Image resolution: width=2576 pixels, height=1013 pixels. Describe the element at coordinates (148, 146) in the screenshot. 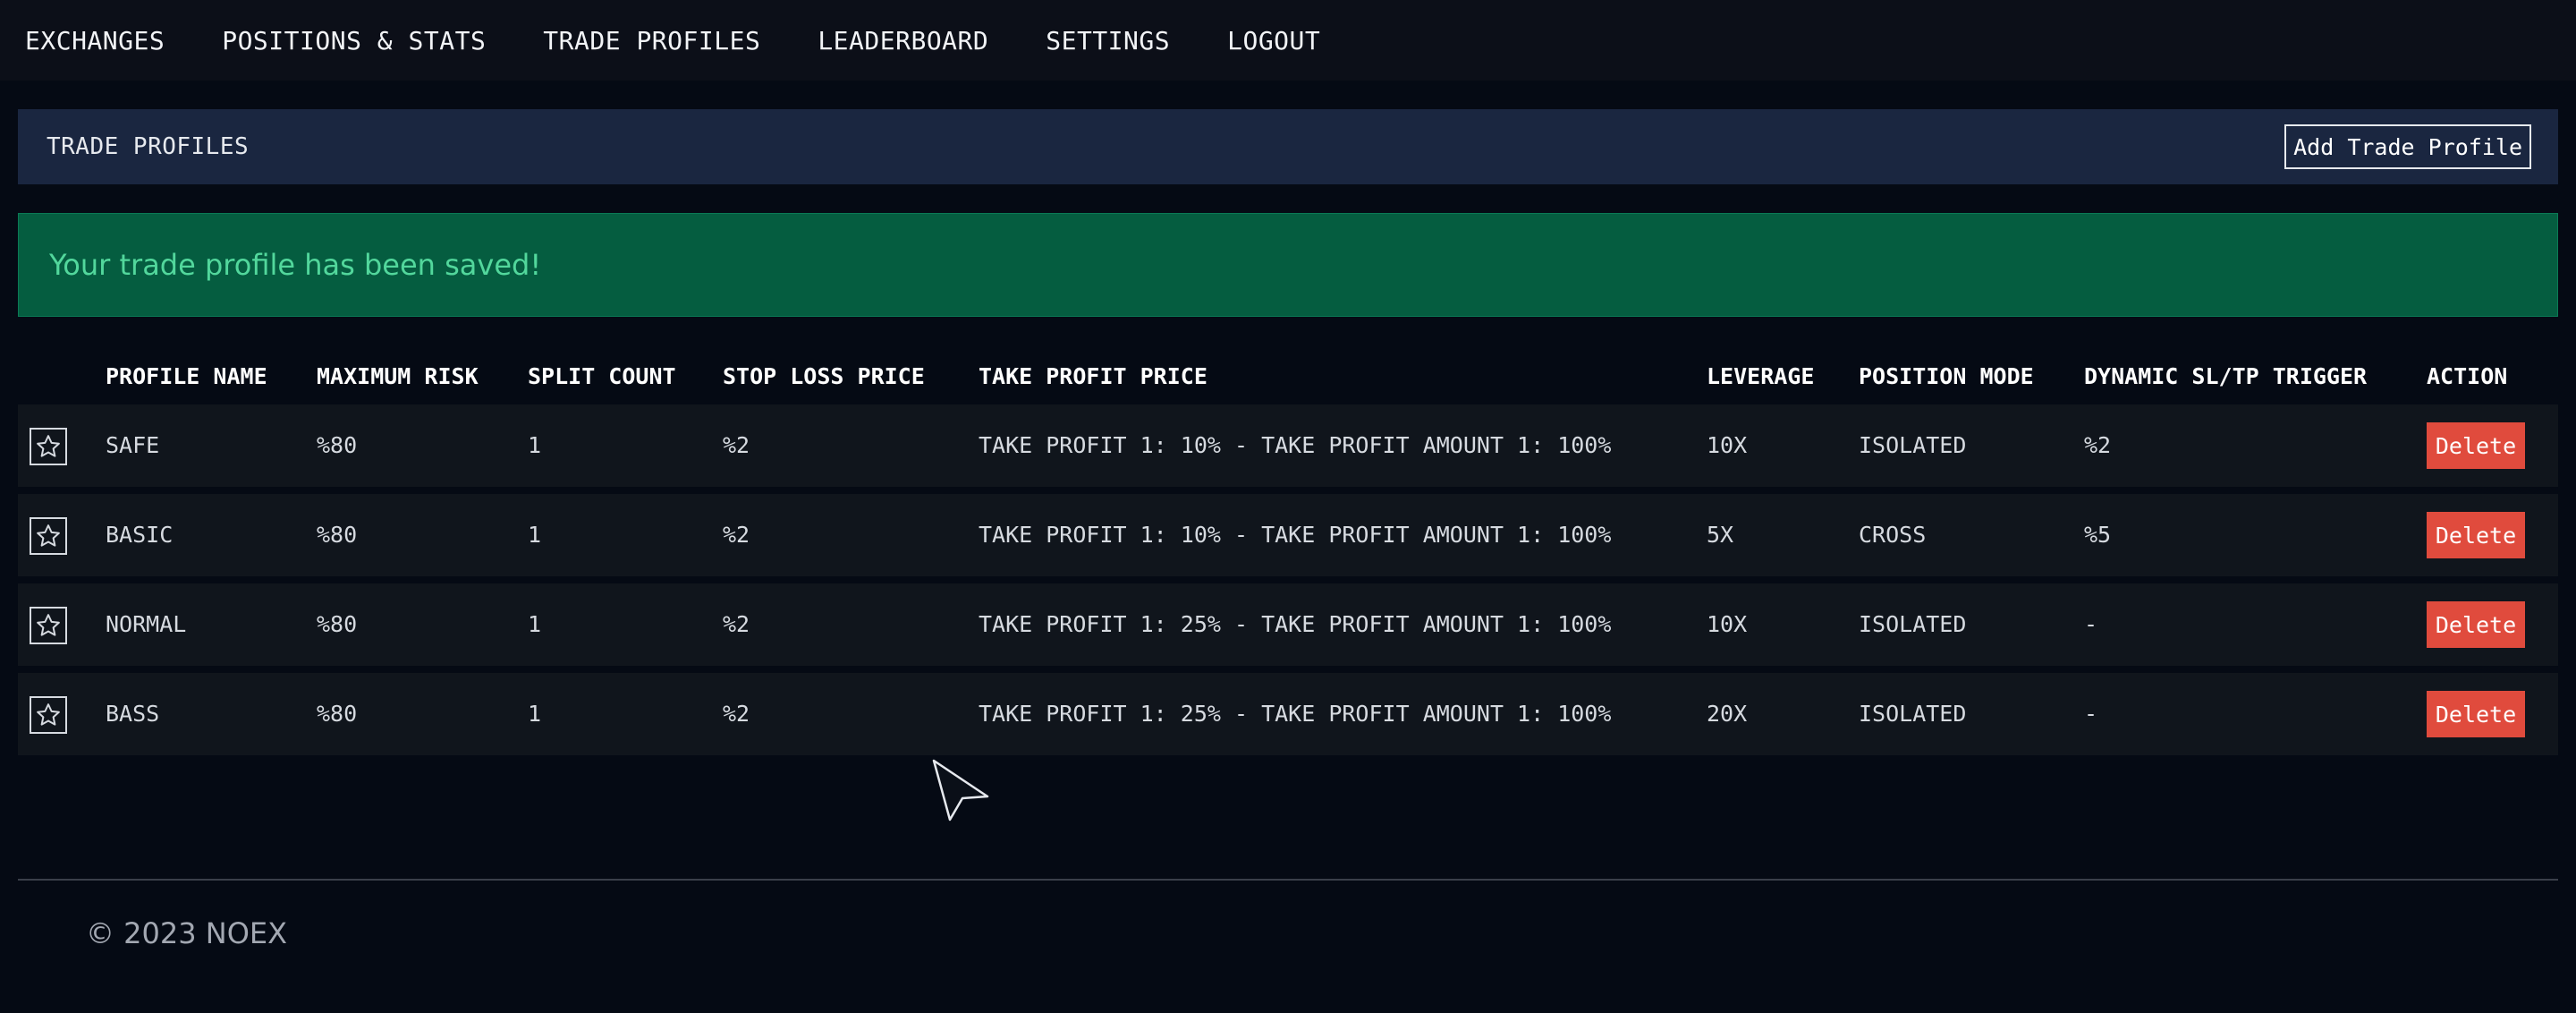

I see `page-title: TRADE PROFILES` at that location.